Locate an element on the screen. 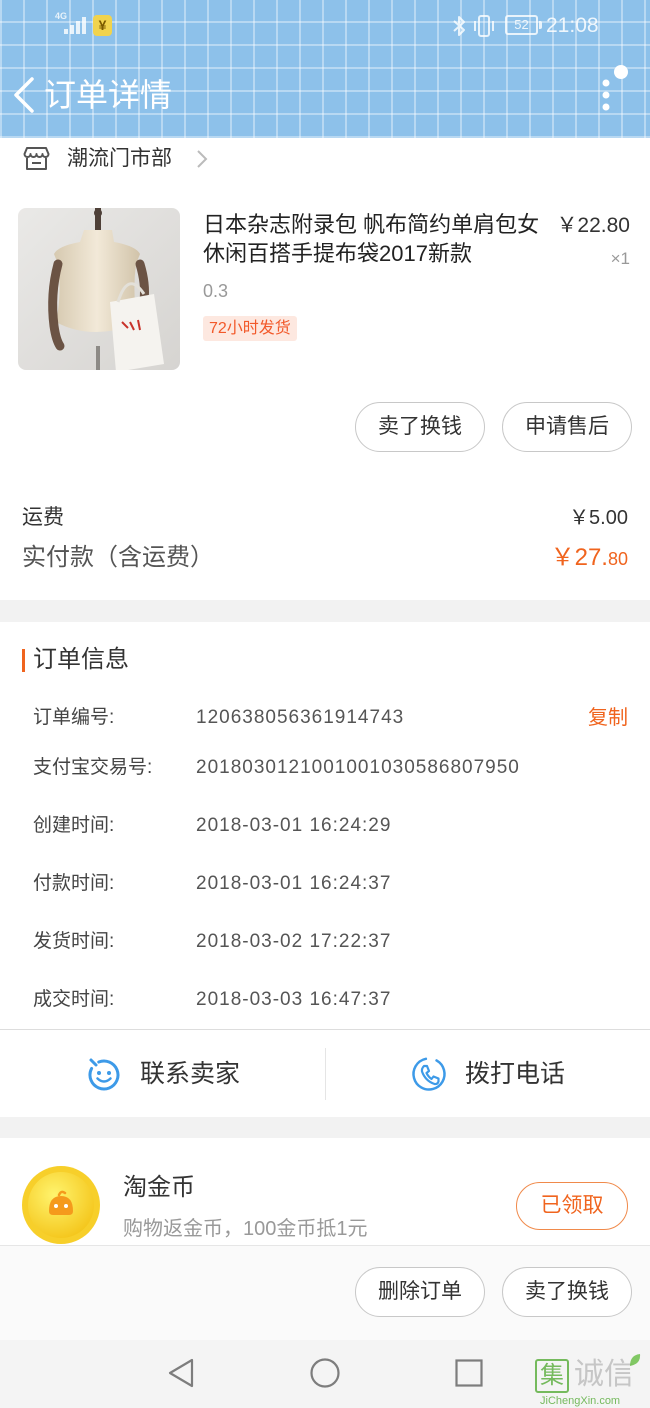 This screenshot has width=650, height=1408. info-value: 2018-03-02 17:22:37 is located at coordinates (294, 941).